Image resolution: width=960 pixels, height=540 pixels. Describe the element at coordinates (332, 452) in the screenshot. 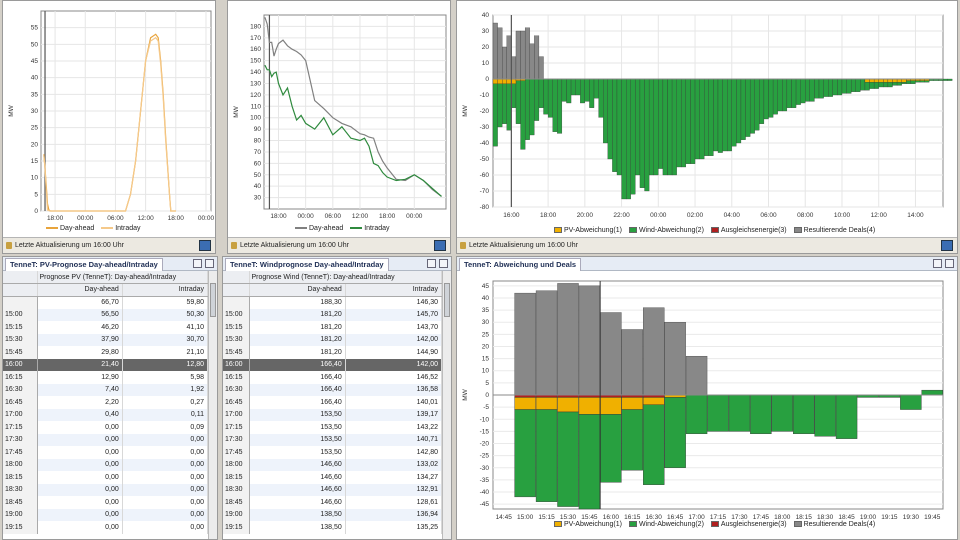

I see `table-row: 17:45 153,50 142,80` at that location.